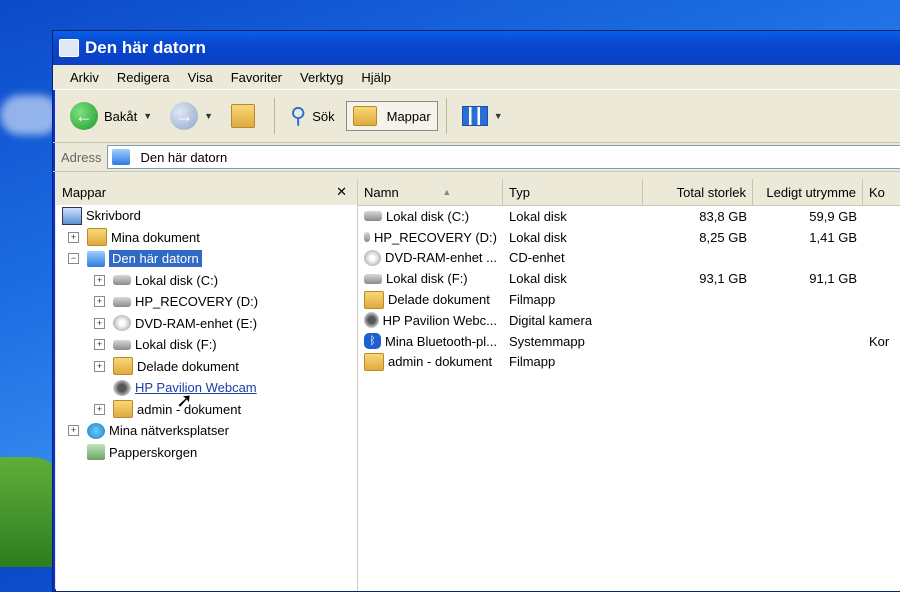 Image resolution: width=900 pixels, height=592 pixels. What do you see at coordinates (206, 259) in the screenshot?
I see `tree-node-this-computer: − Den här datorn` at bounding box center [206, 259].